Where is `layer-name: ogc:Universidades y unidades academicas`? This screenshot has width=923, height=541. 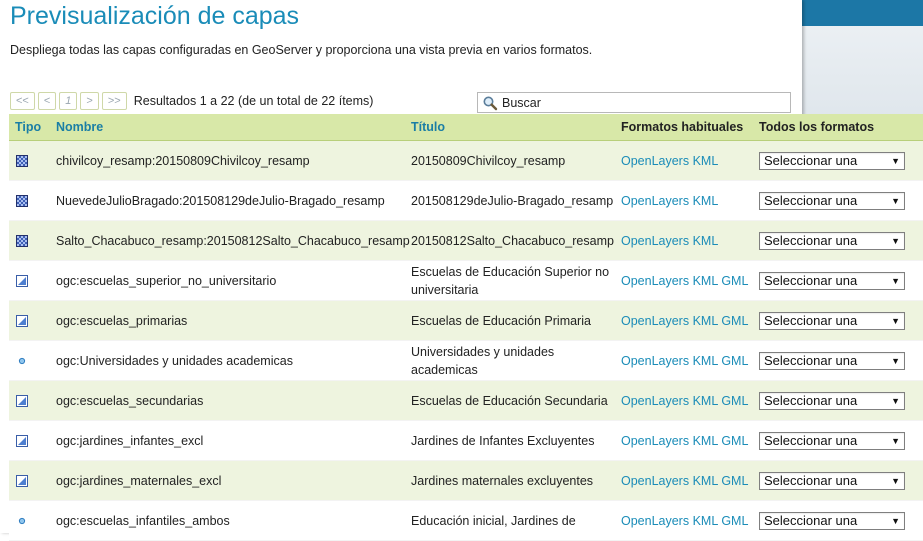 layer-name: ogc:Universidades y unidades academicas is located at coordinates (227, 360).